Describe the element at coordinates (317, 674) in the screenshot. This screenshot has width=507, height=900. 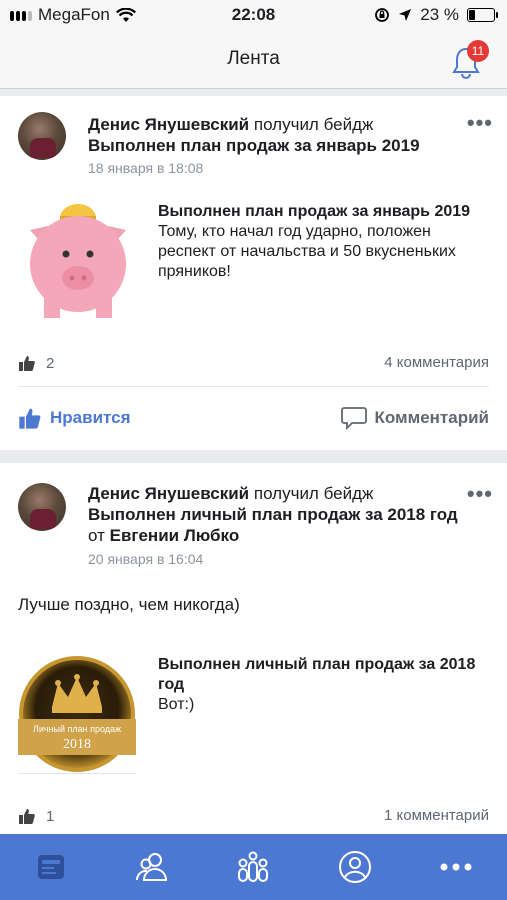
I see `badge-title: Выполнен личный план продаж за 2018 год` at that location.